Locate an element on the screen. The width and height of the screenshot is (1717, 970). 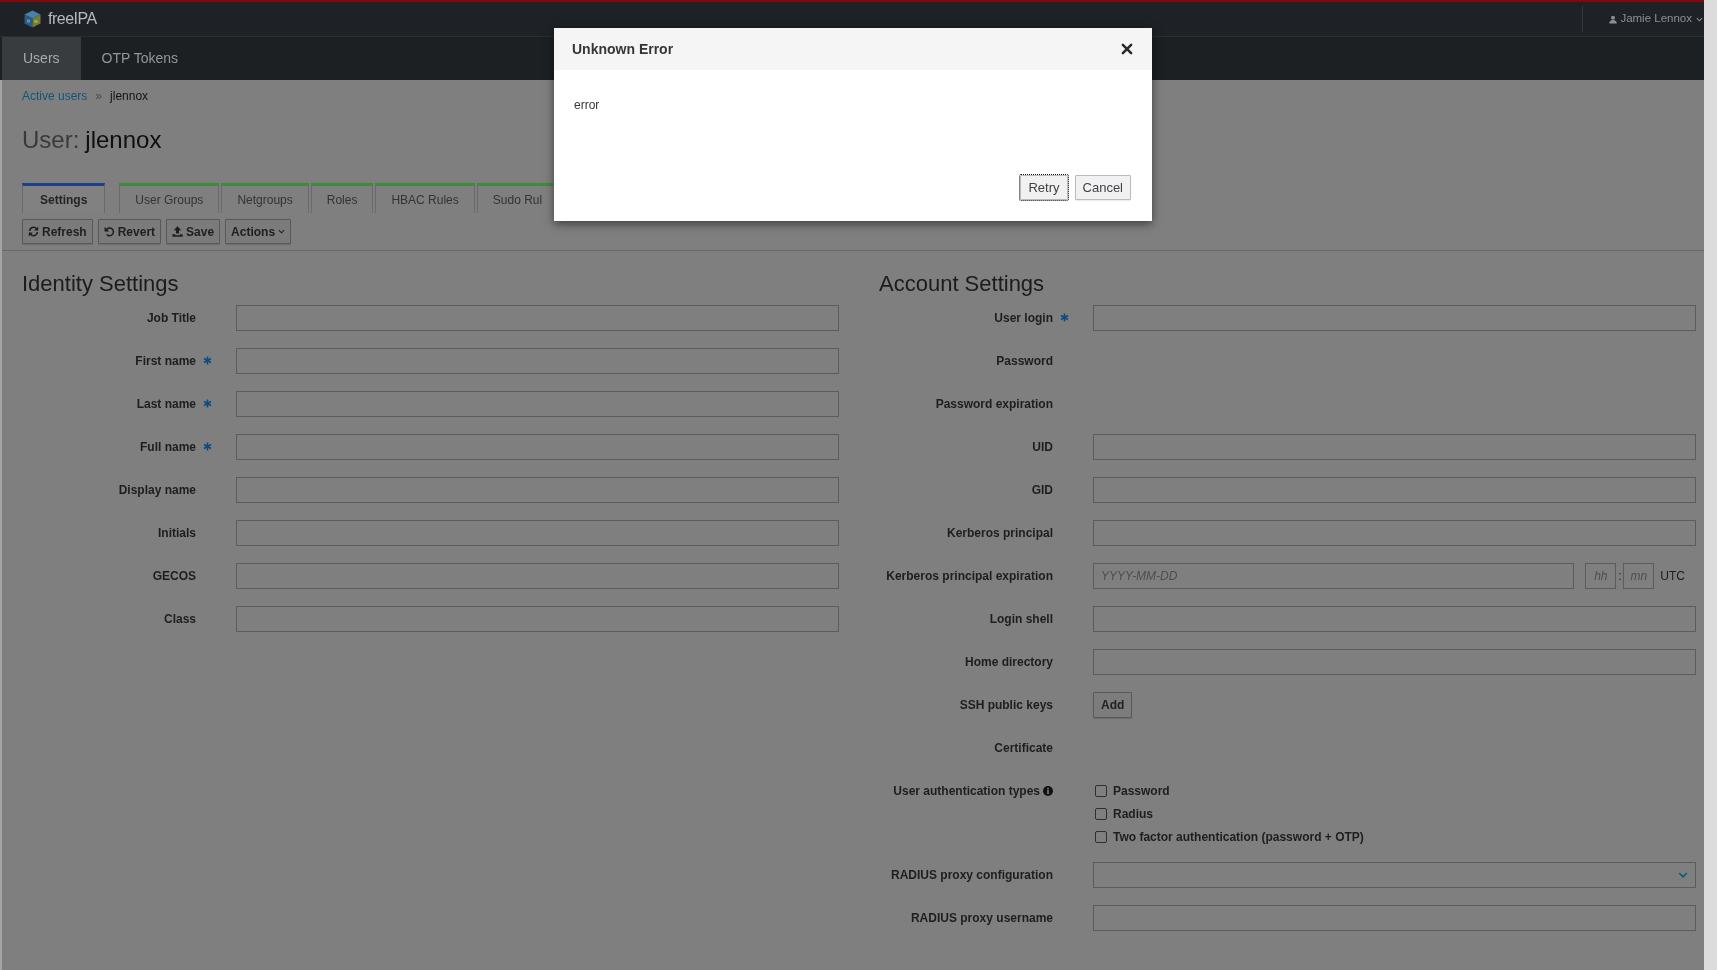
field-label: Kerberos principal is located at coordinates (999, 533).